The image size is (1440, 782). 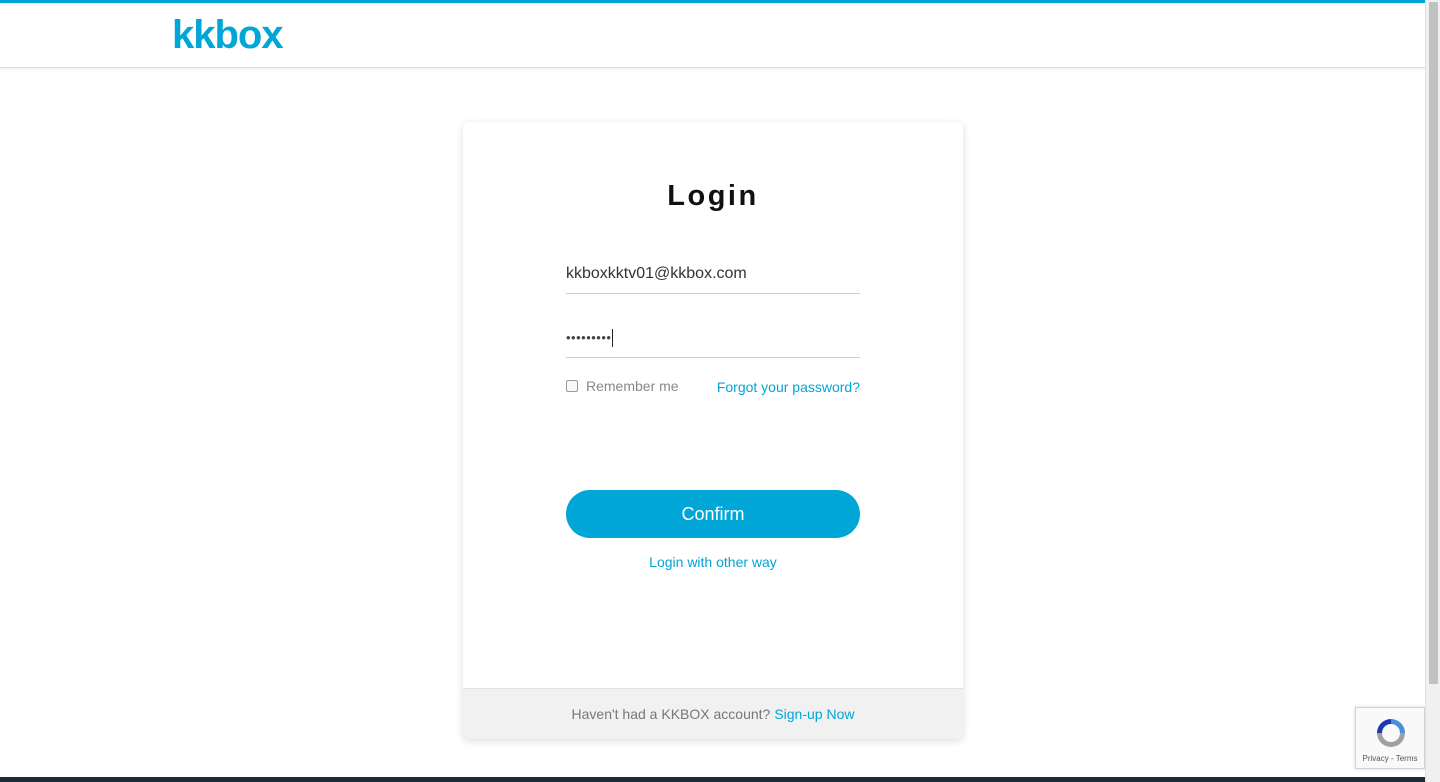 I want to click on recaptcha-privacy-link: Privacy, so click(x=1376, y=758).